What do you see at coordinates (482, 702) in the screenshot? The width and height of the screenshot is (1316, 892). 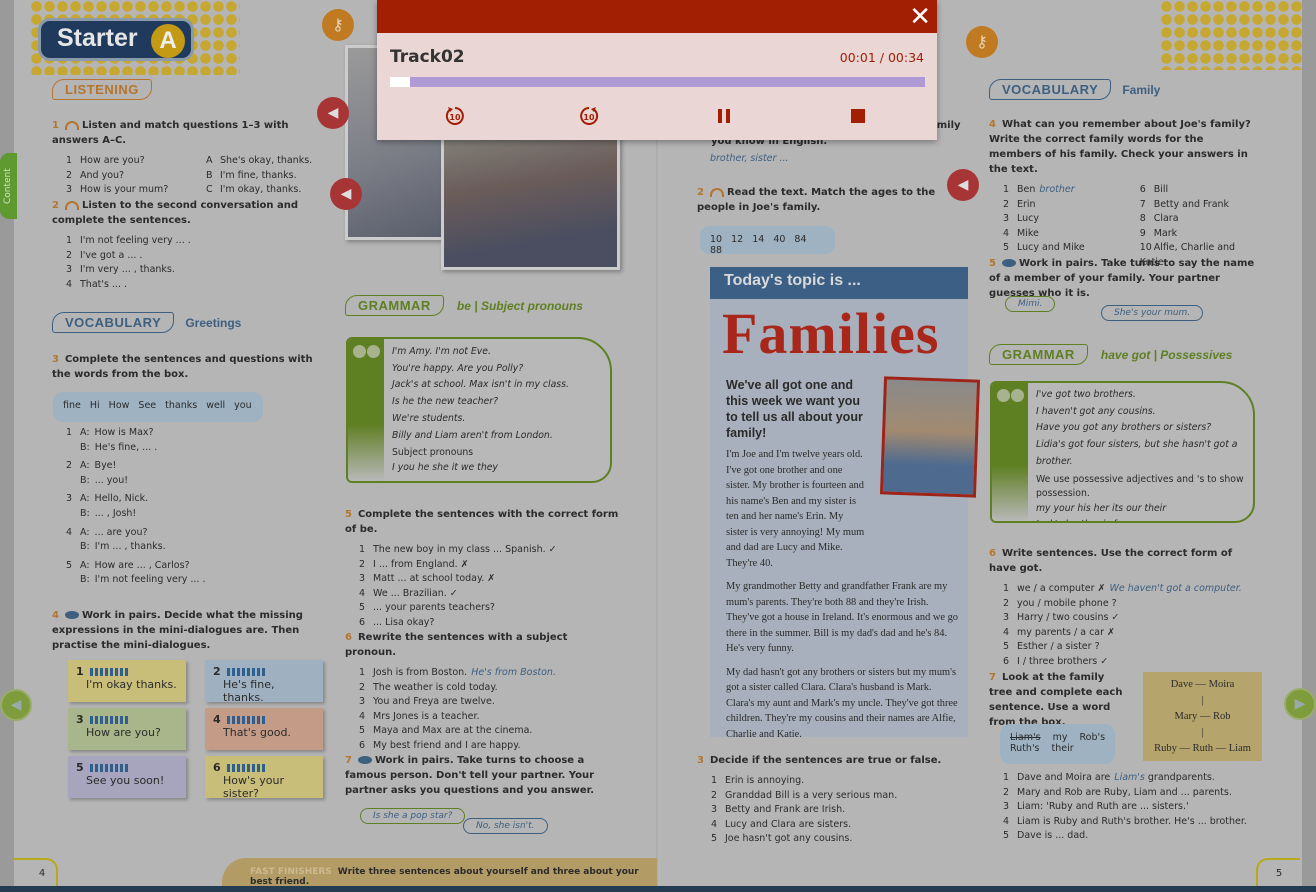 I see `list-item: 3 You and Freya are twelve.` at bounding box center [482, 702].